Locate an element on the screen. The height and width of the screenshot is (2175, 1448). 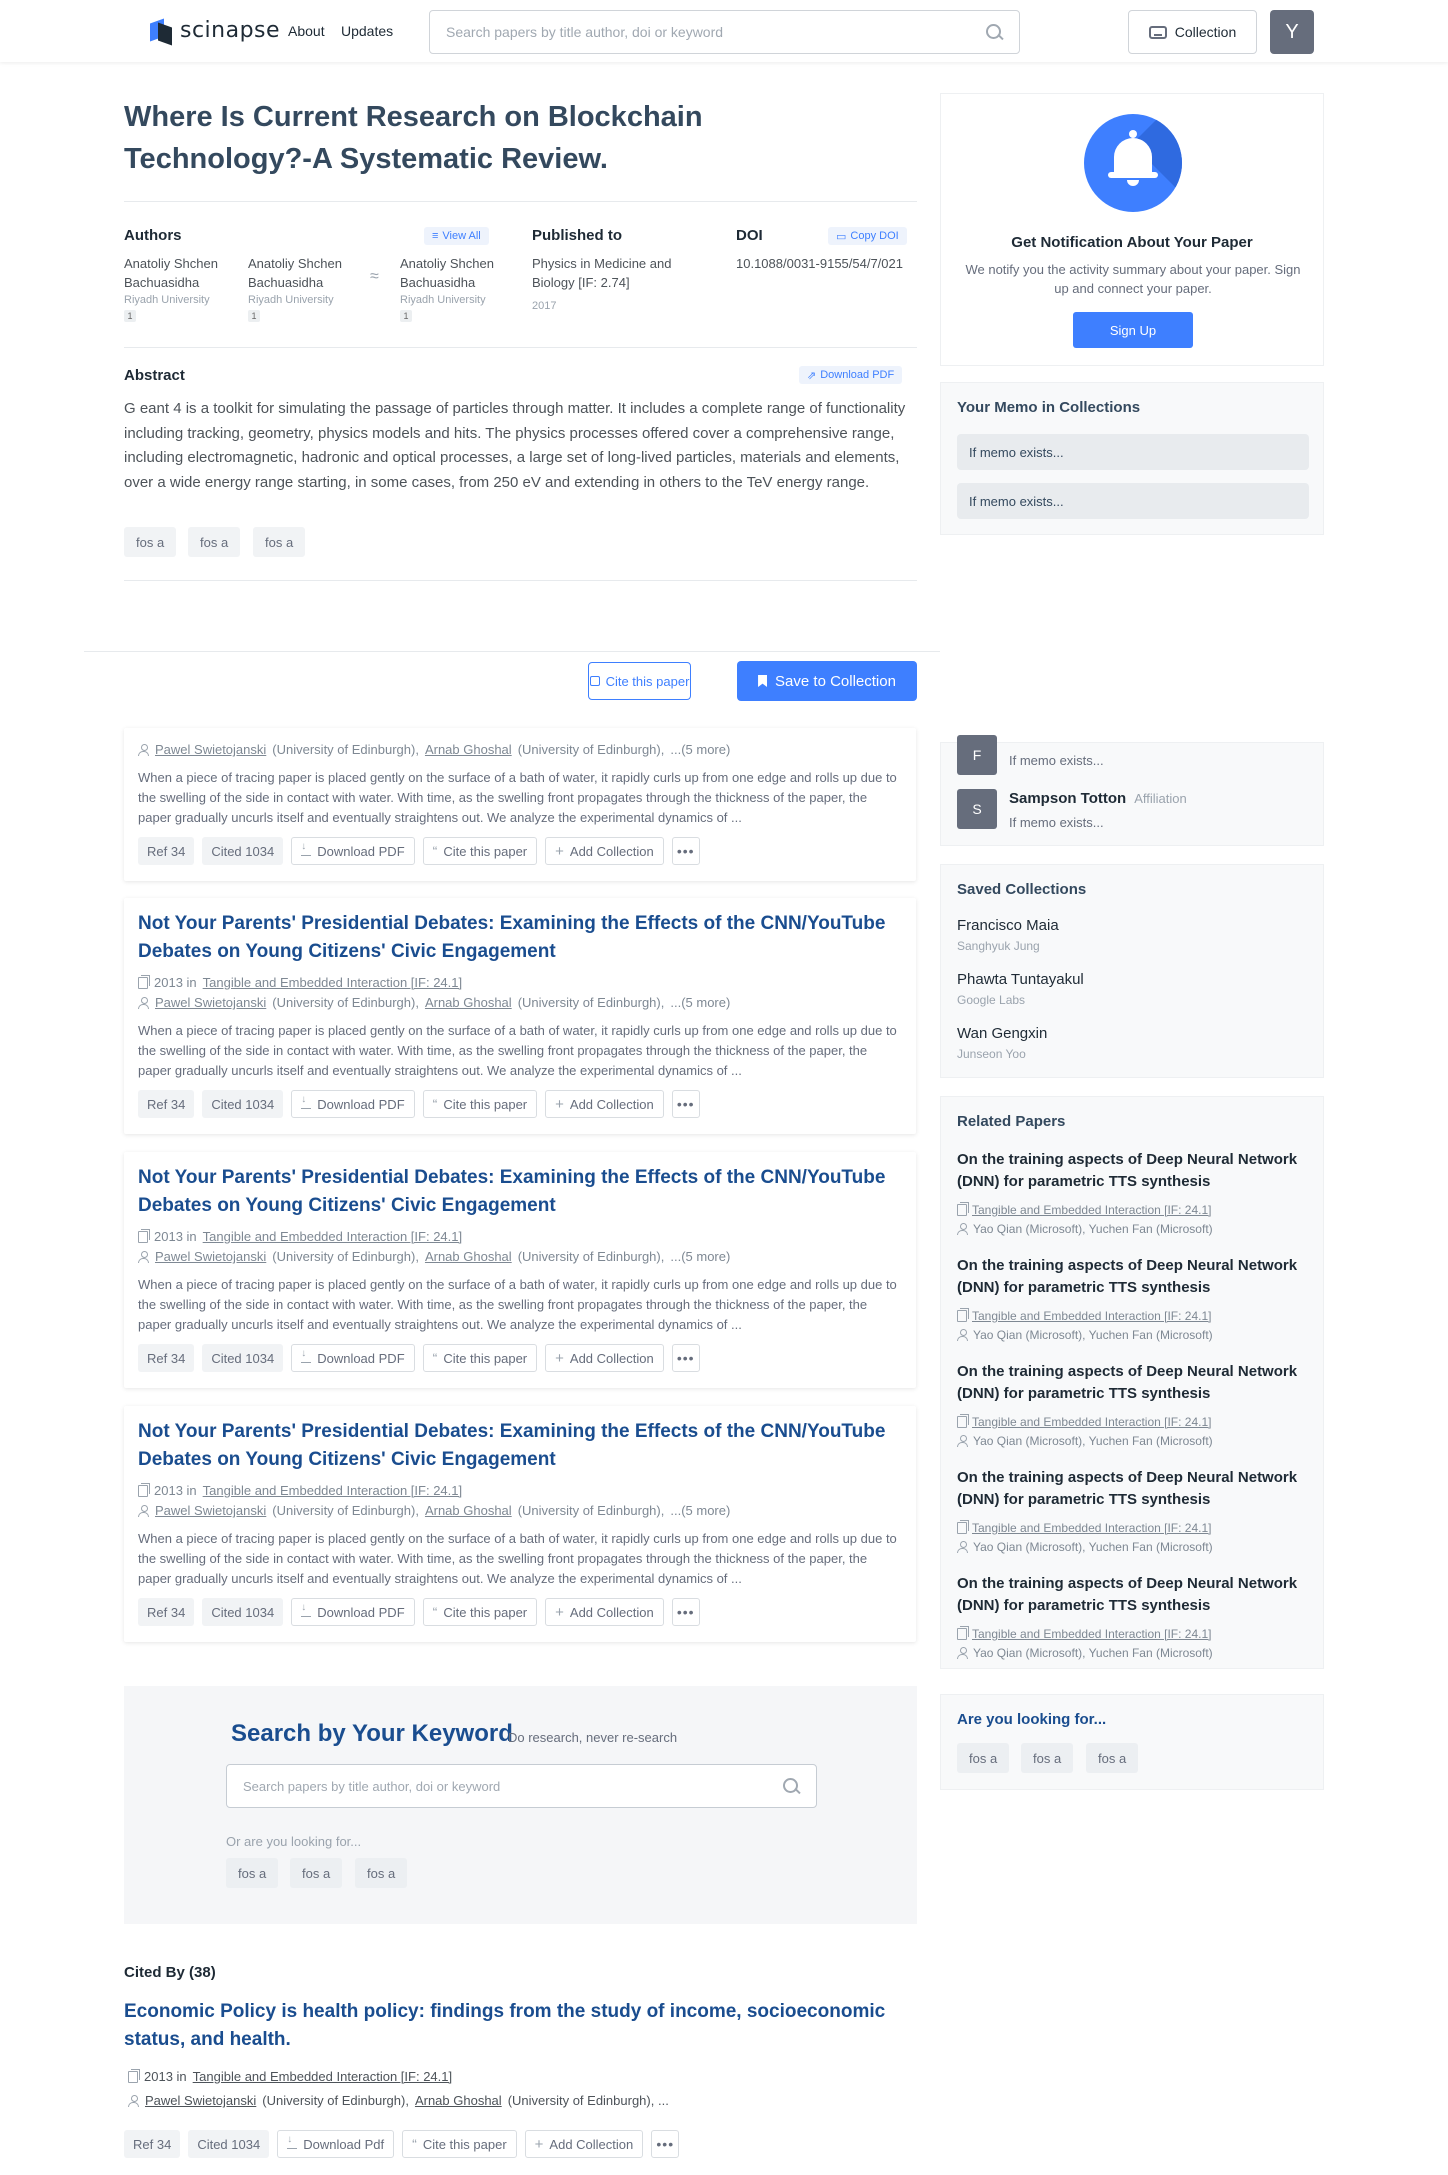
user-avatar-button: Y is located at coordinates (1292, 32).